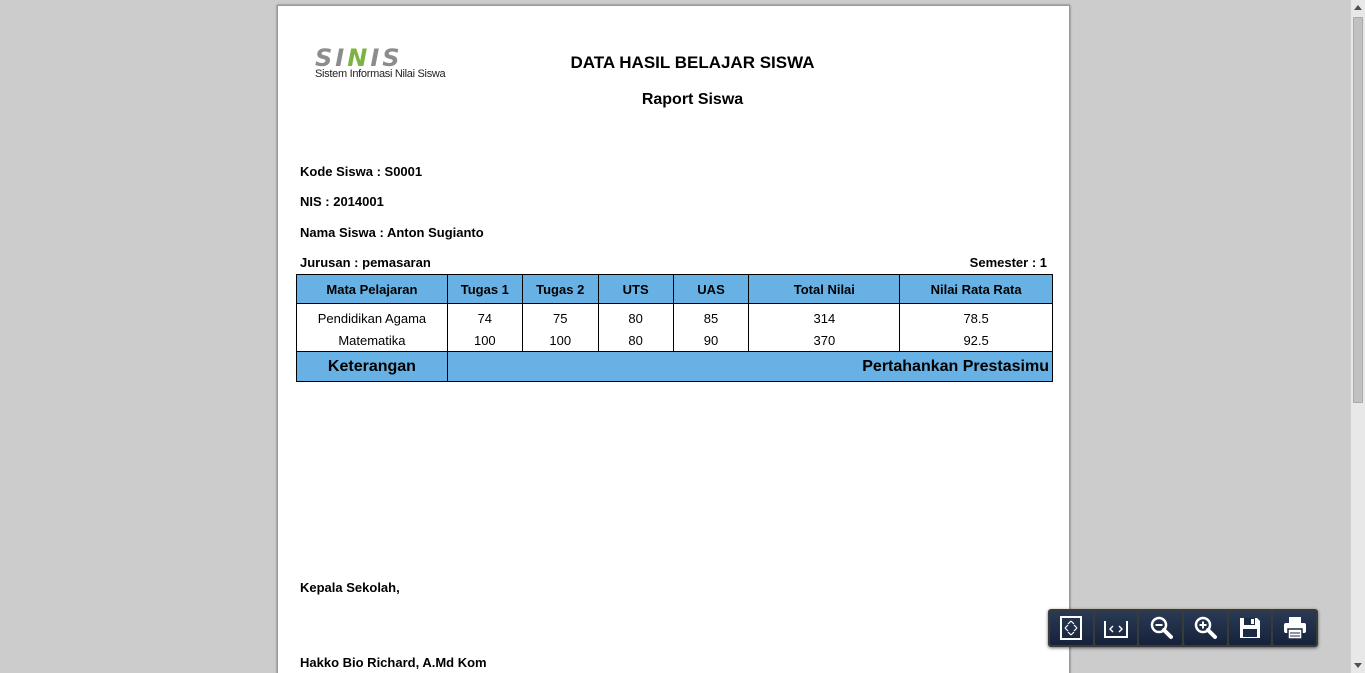  What do you see at coordinates (692, 99) in the screenshot?
I see `report-subtitle: Raport Siswa` at bounding box center [692, 99].